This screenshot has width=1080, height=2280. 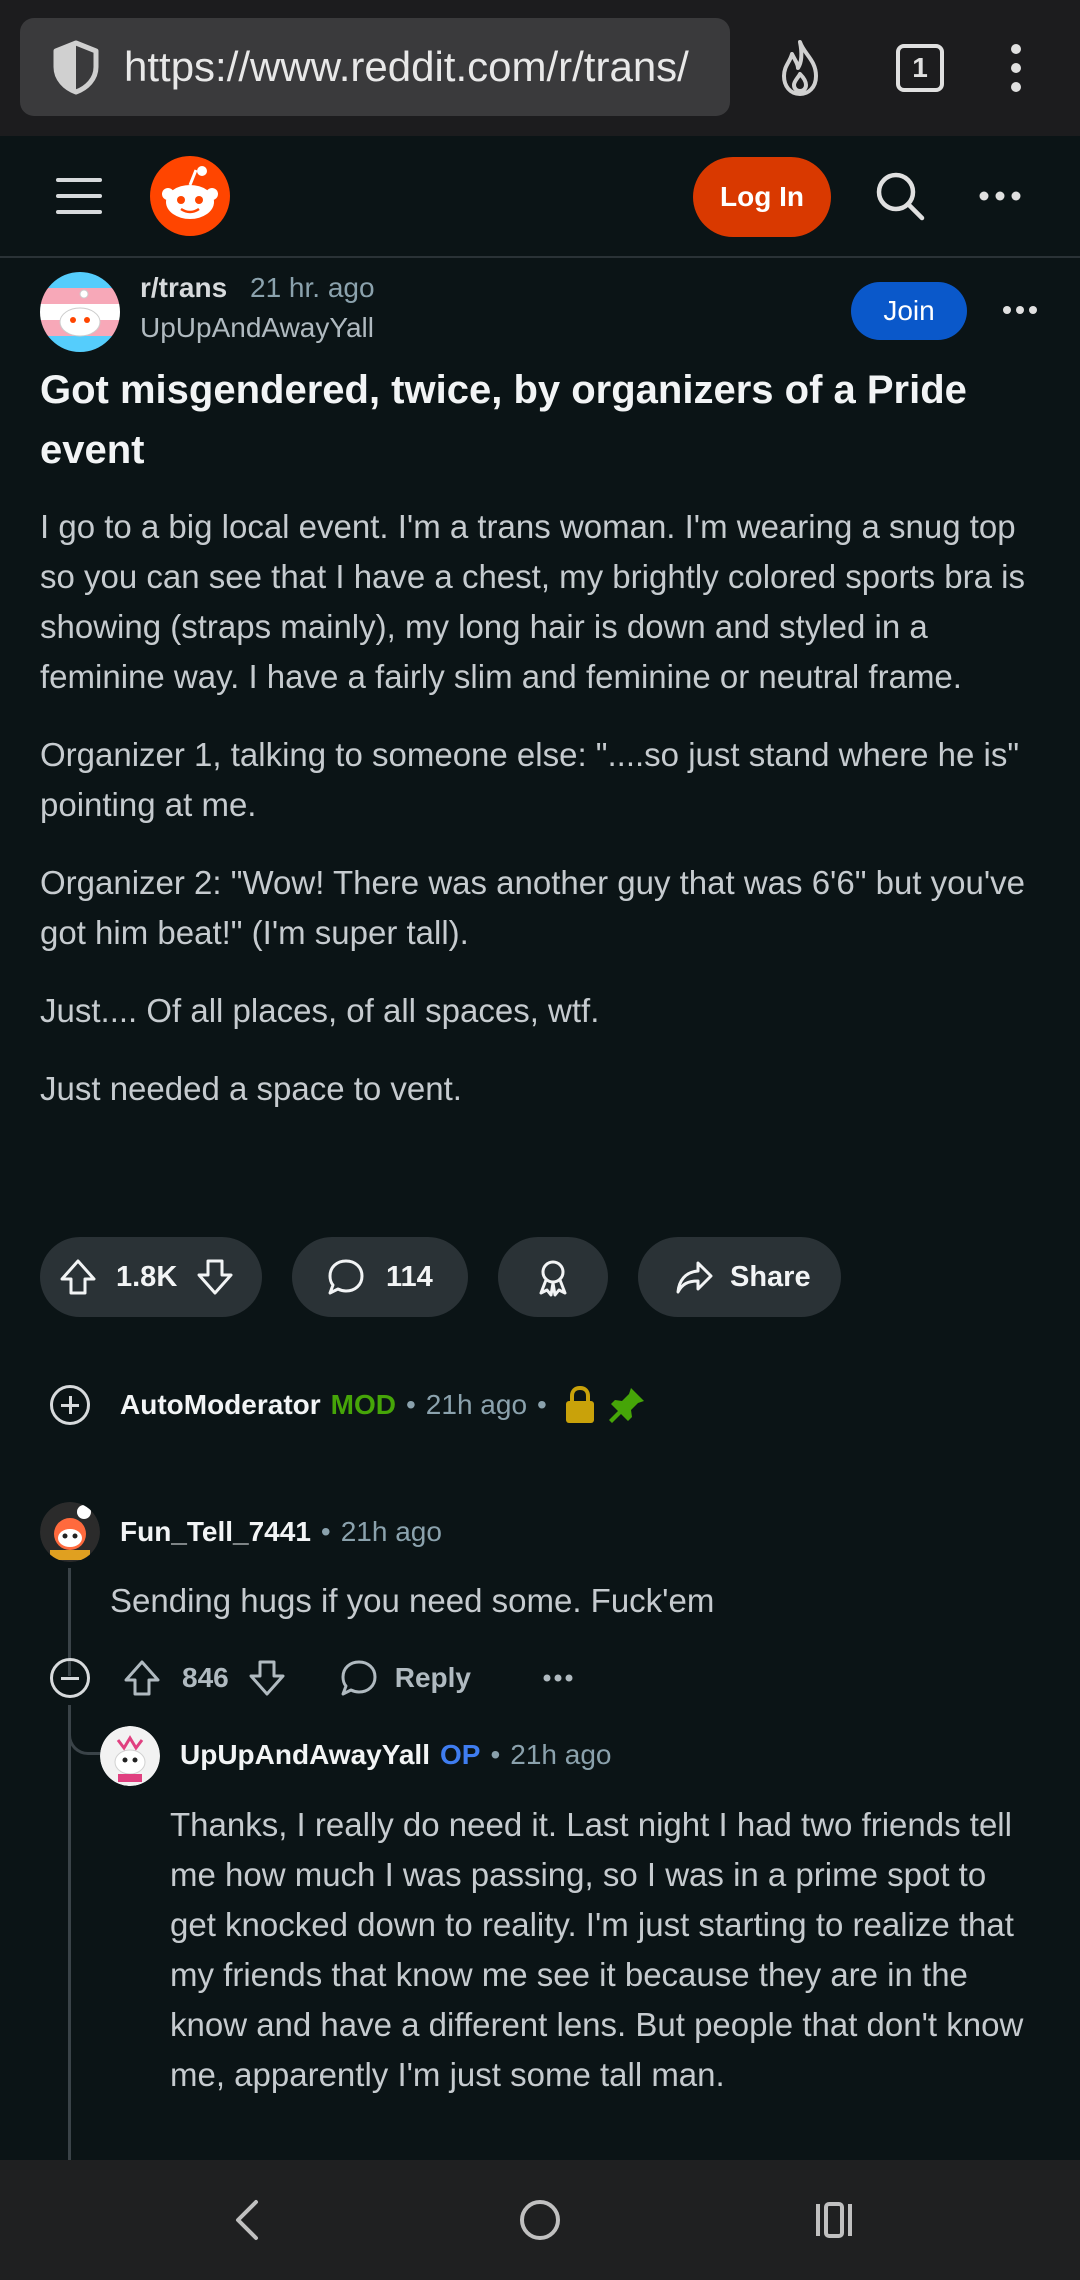 I want to click on vote-group: 1.8K, so click(x=151, y=1277).